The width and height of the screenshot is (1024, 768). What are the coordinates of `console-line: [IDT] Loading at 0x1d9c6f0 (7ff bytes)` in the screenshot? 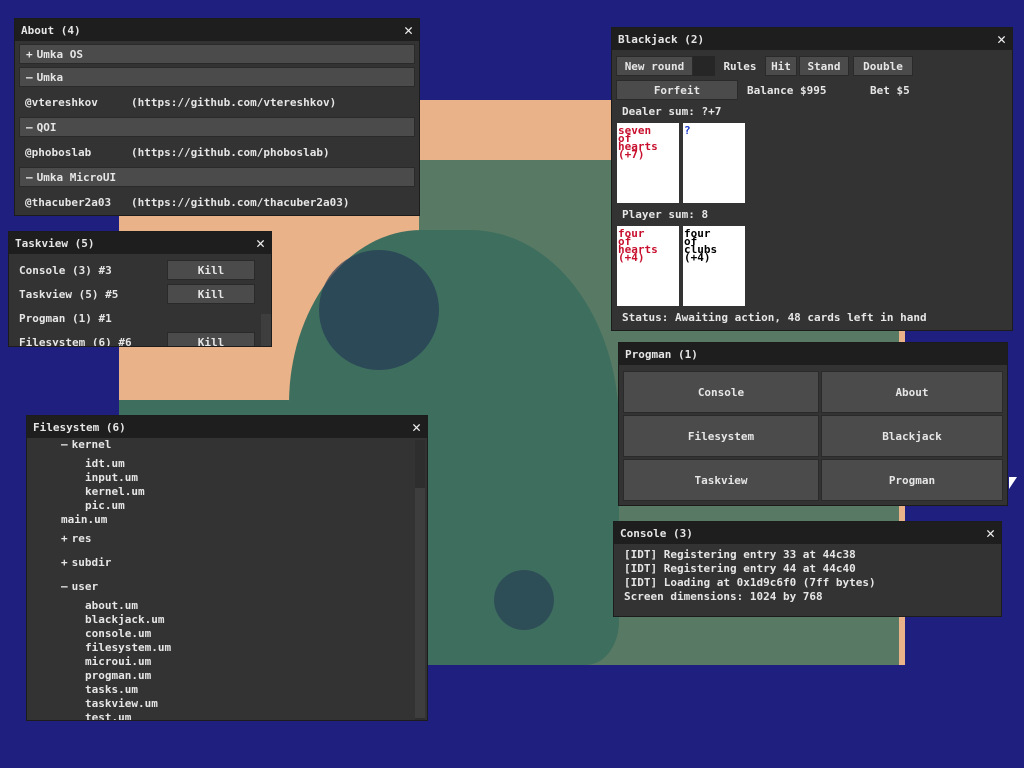 It's located at (750, 582).